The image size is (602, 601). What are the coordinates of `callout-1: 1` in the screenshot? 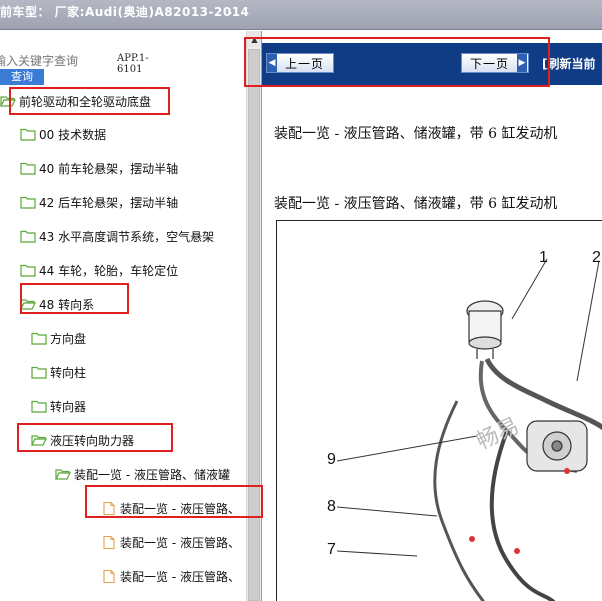 It's located at (543, 257).